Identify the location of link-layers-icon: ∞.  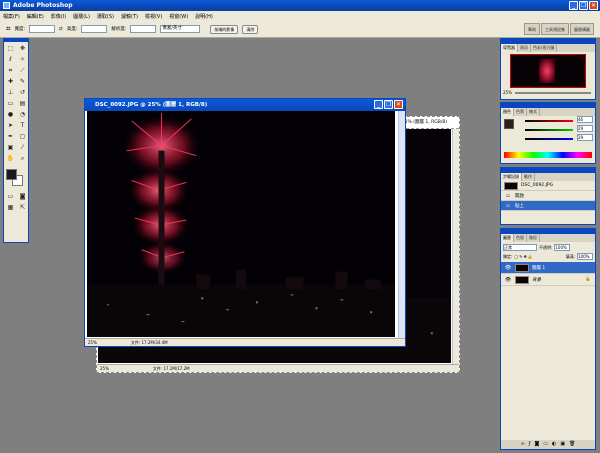
(523, 444).